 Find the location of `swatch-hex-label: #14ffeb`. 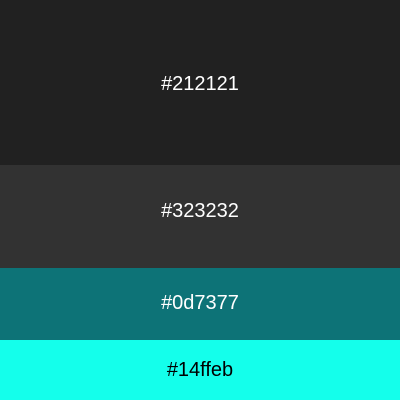

swatch-hex-label: #14ffeb is located at coordinates (200, 370).